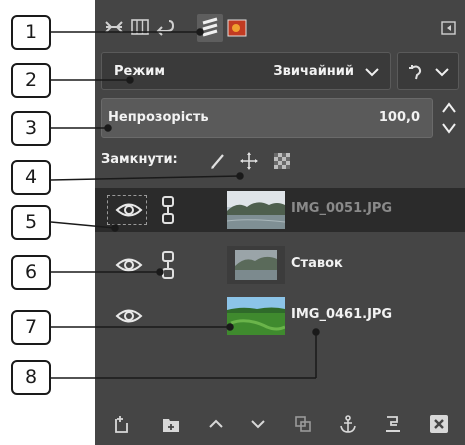 The width and height of the screenshot is (465, 445). I want to click on composite-mode-combo, so click(428, 71).